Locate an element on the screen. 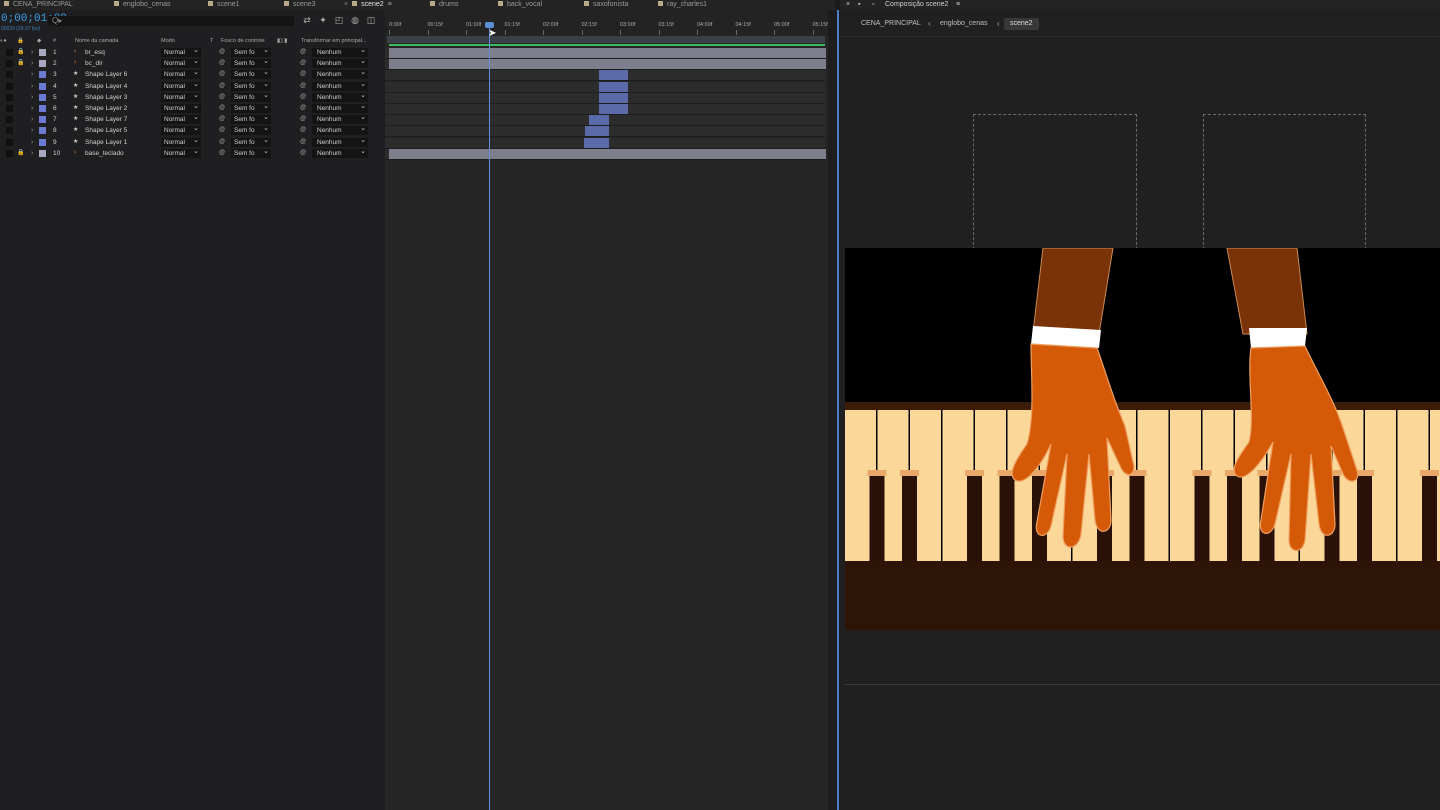  layer-name: Shape Layer 6 is located at coordinates (106, 74).